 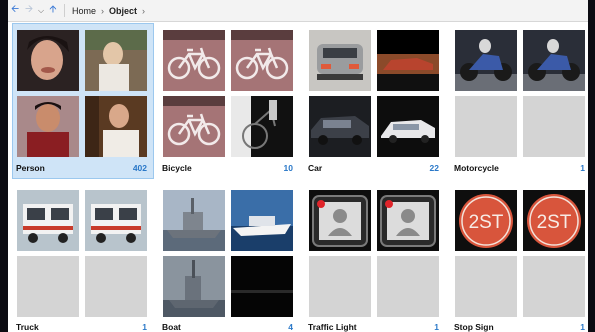 I want to click on category-tile-person: Person 402, so click(x=83, y=101).